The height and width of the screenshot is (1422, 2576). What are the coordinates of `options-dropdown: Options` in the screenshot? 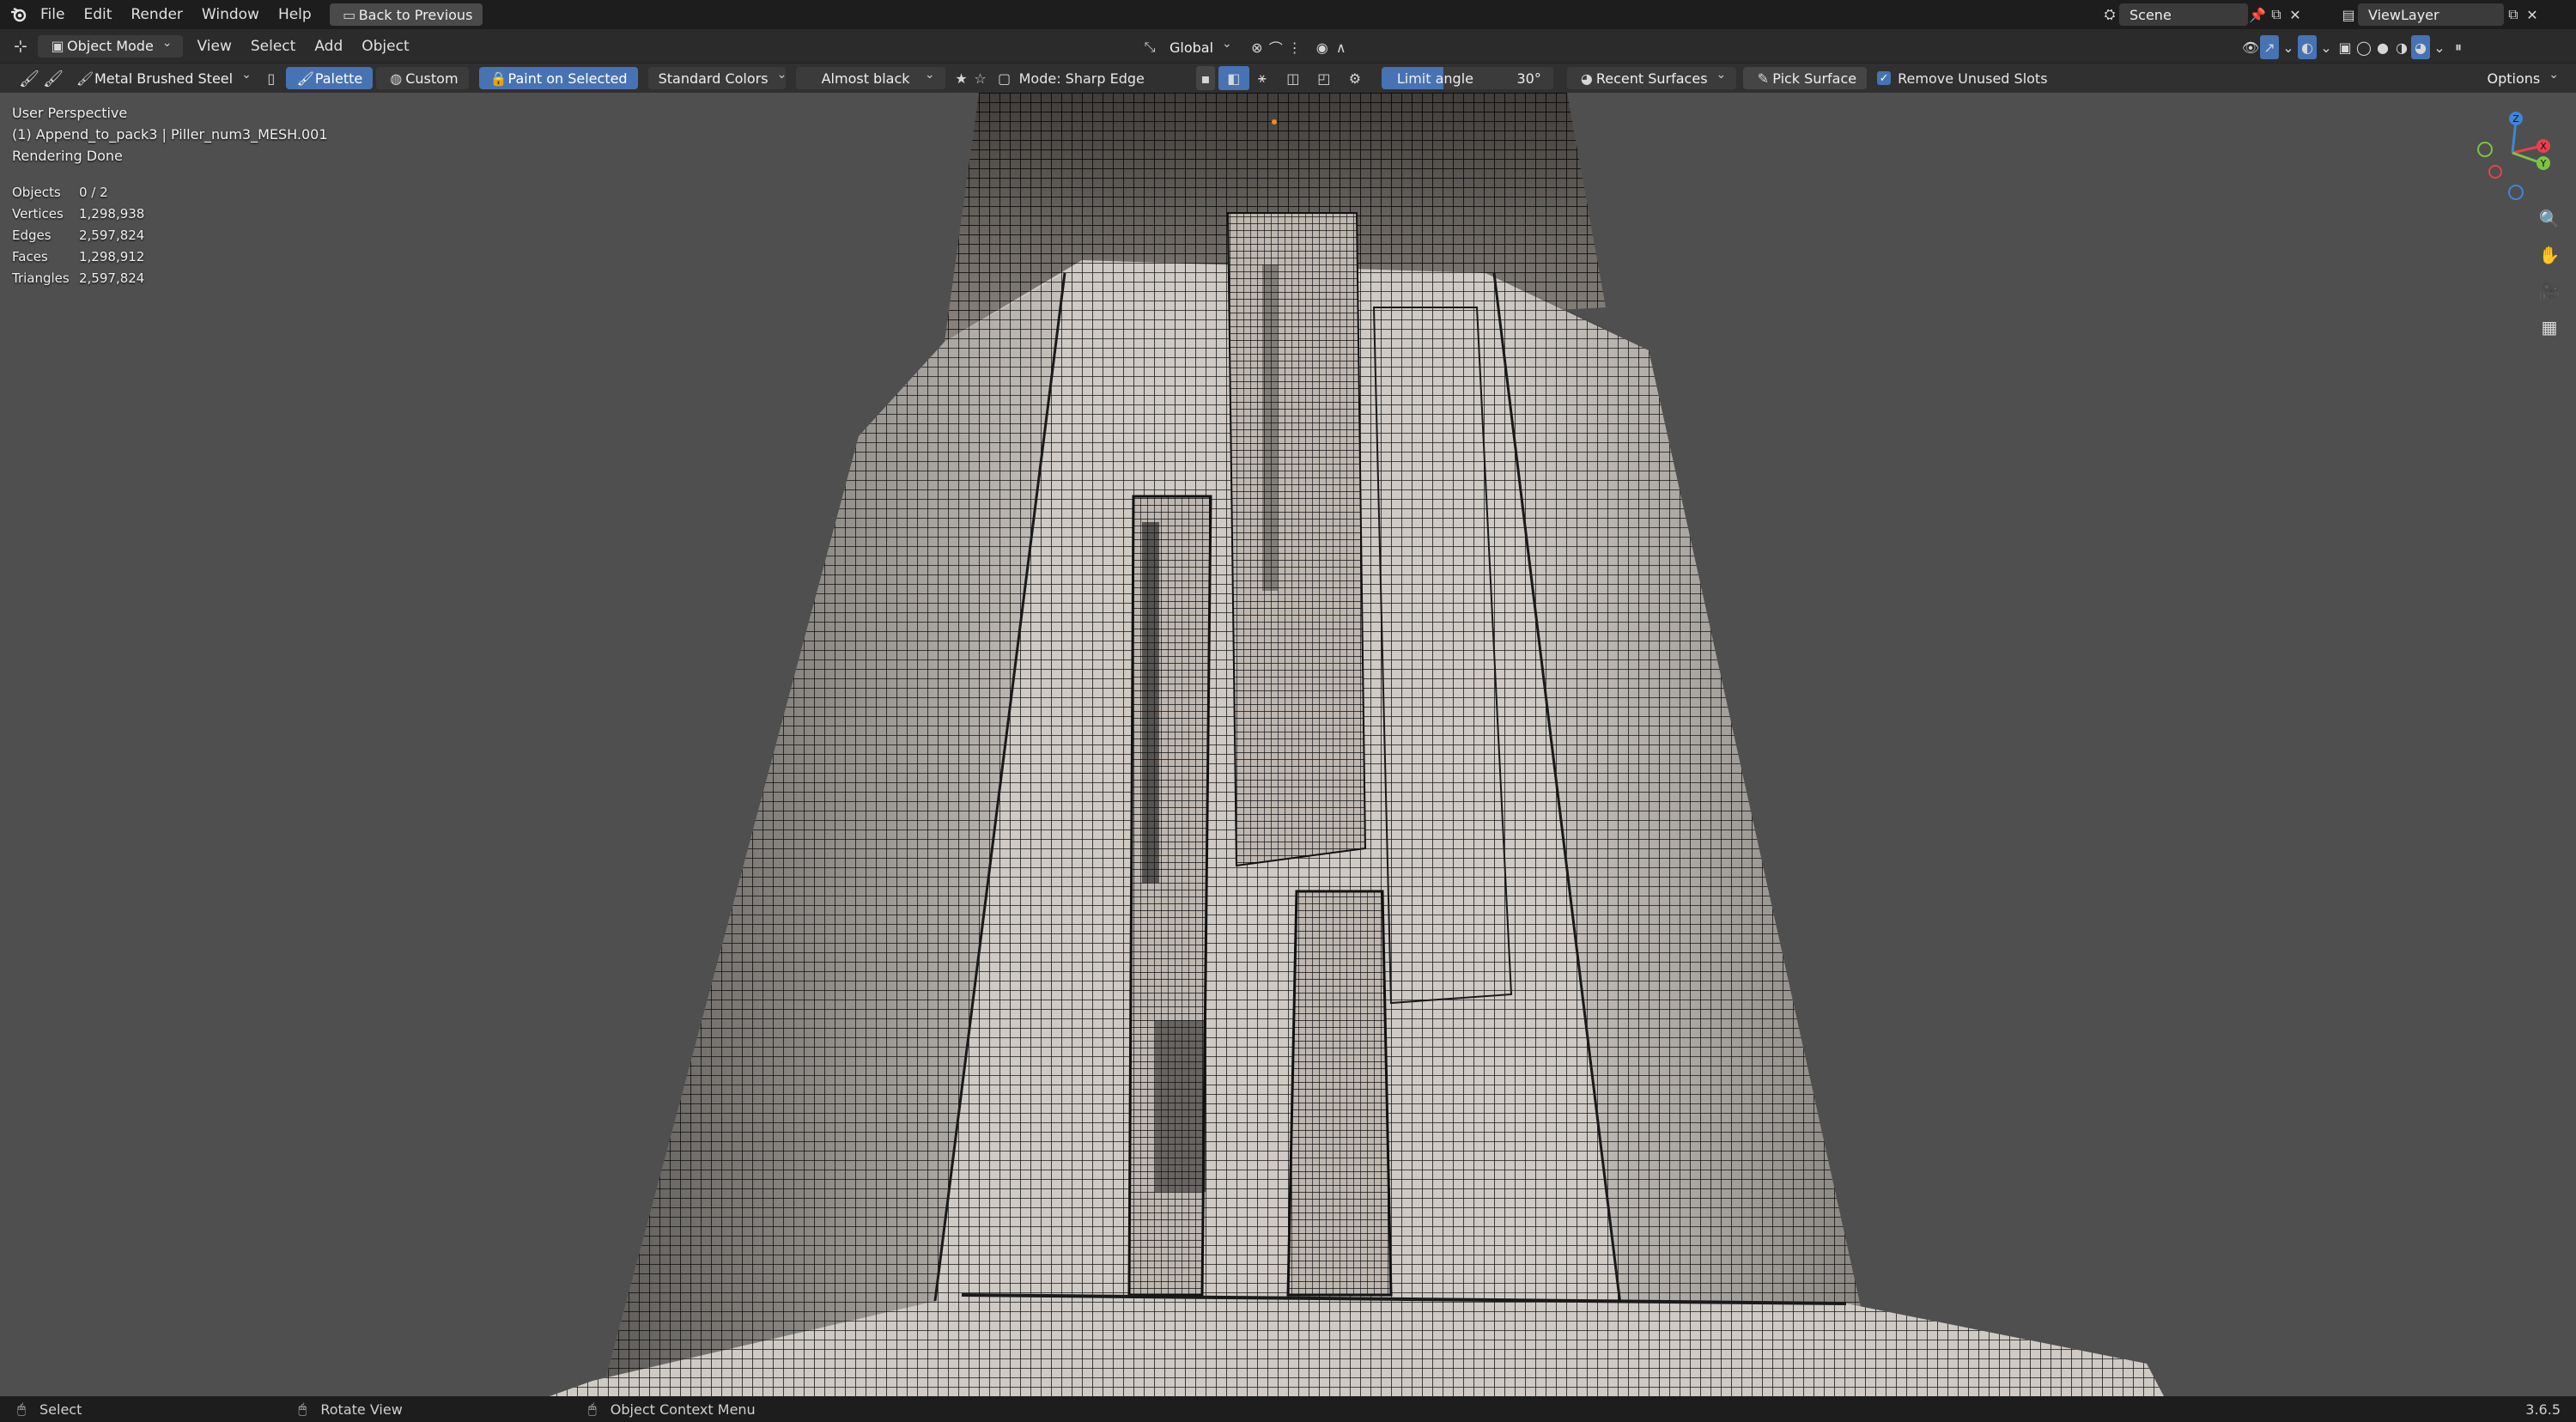 It's located at (2522, 78).